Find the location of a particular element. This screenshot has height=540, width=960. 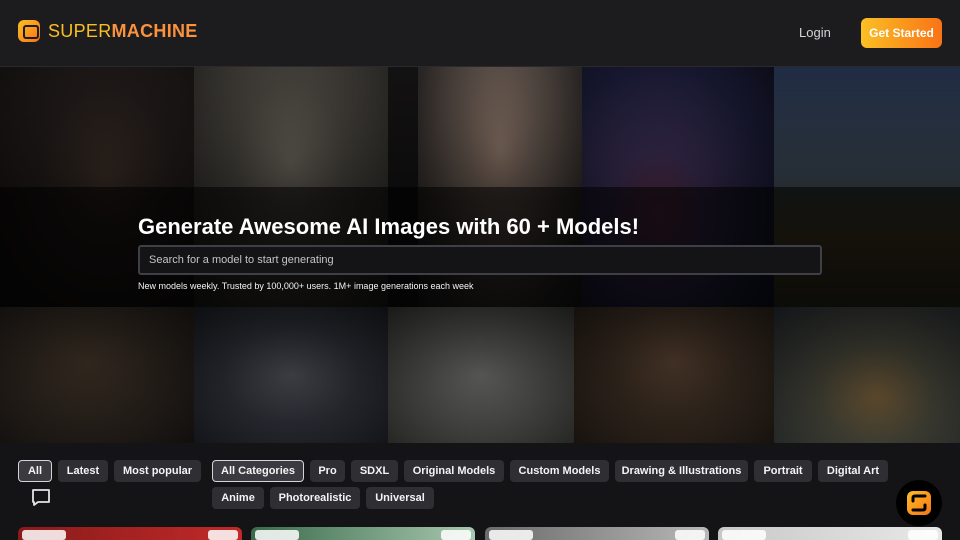

model-search-input is located at coordinates (480, 260).